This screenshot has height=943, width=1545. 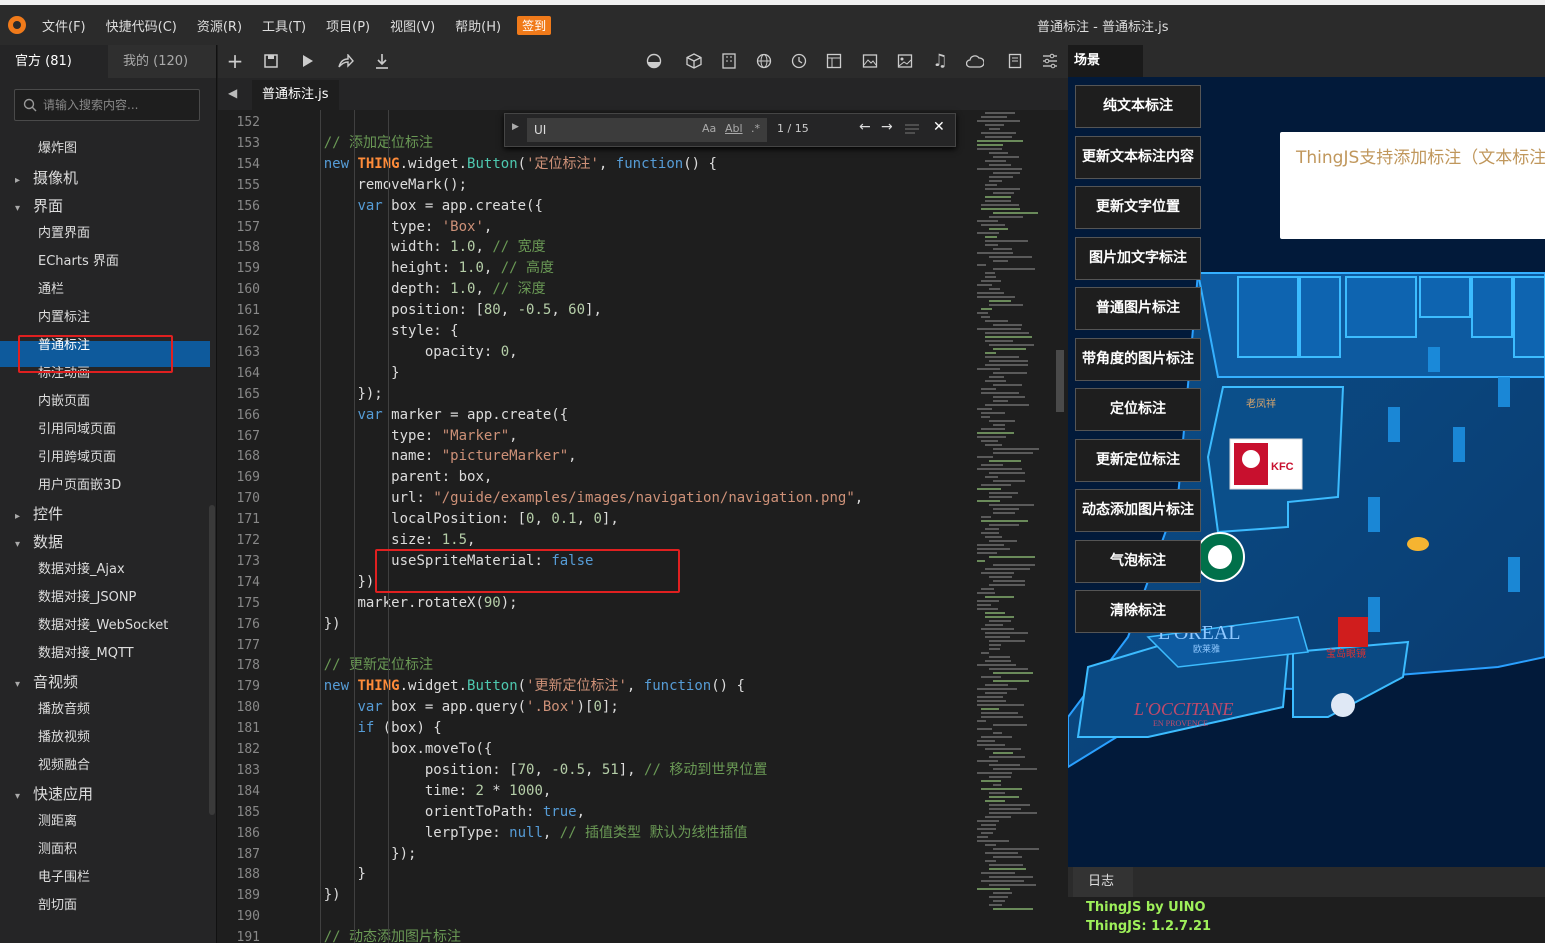 What do you see at coordinates (594, 749) in the screenshot?
I see `code-line: 182 box.moveTo({` at bounding box center [594, 749].